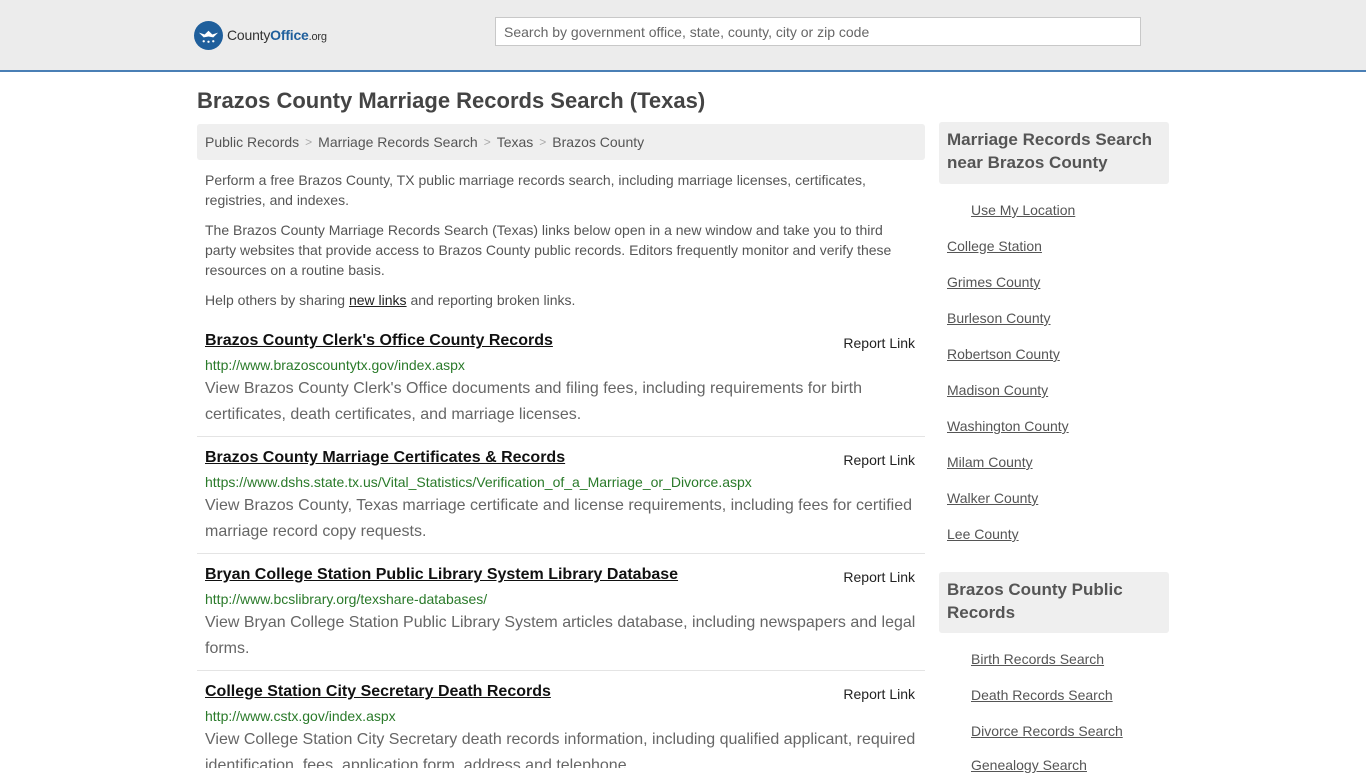  I want to click on site-header: CountyOffice.org, so click(683, 36).